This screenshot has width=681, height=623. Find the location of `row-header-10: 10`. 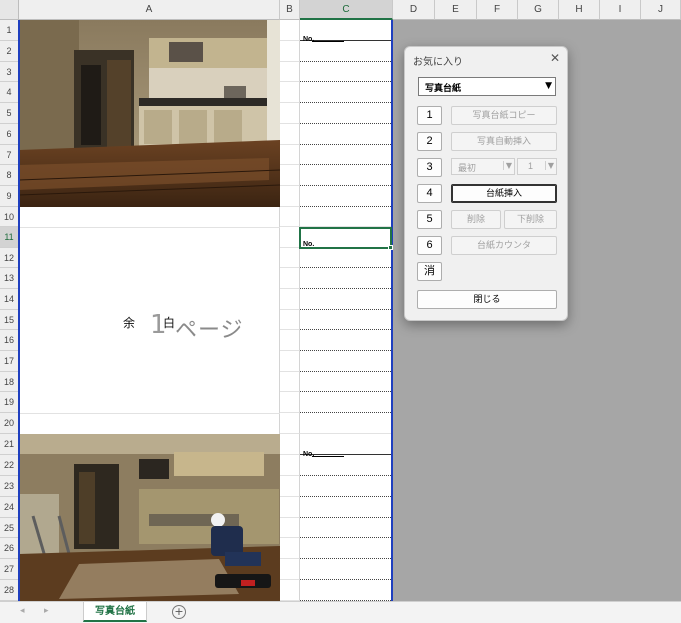

row-header-10: 10 is located at coordinates (9, 217).